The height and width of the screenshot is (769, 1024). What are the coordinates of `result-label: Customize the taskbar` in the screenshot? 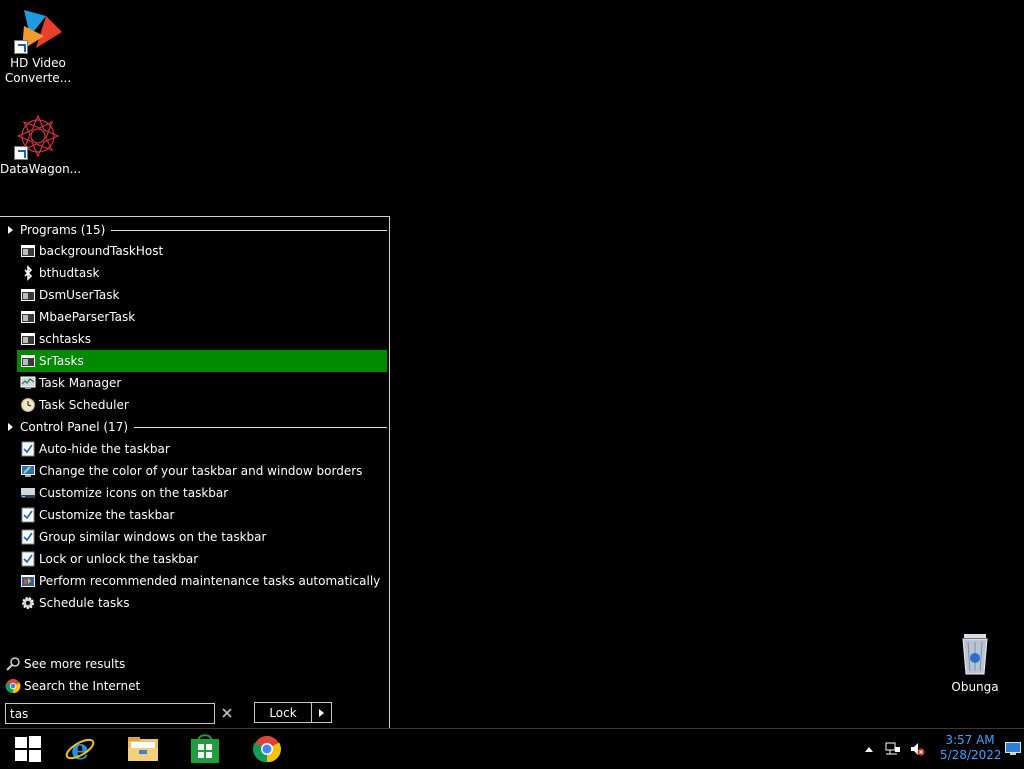 It's located at (107, 515).